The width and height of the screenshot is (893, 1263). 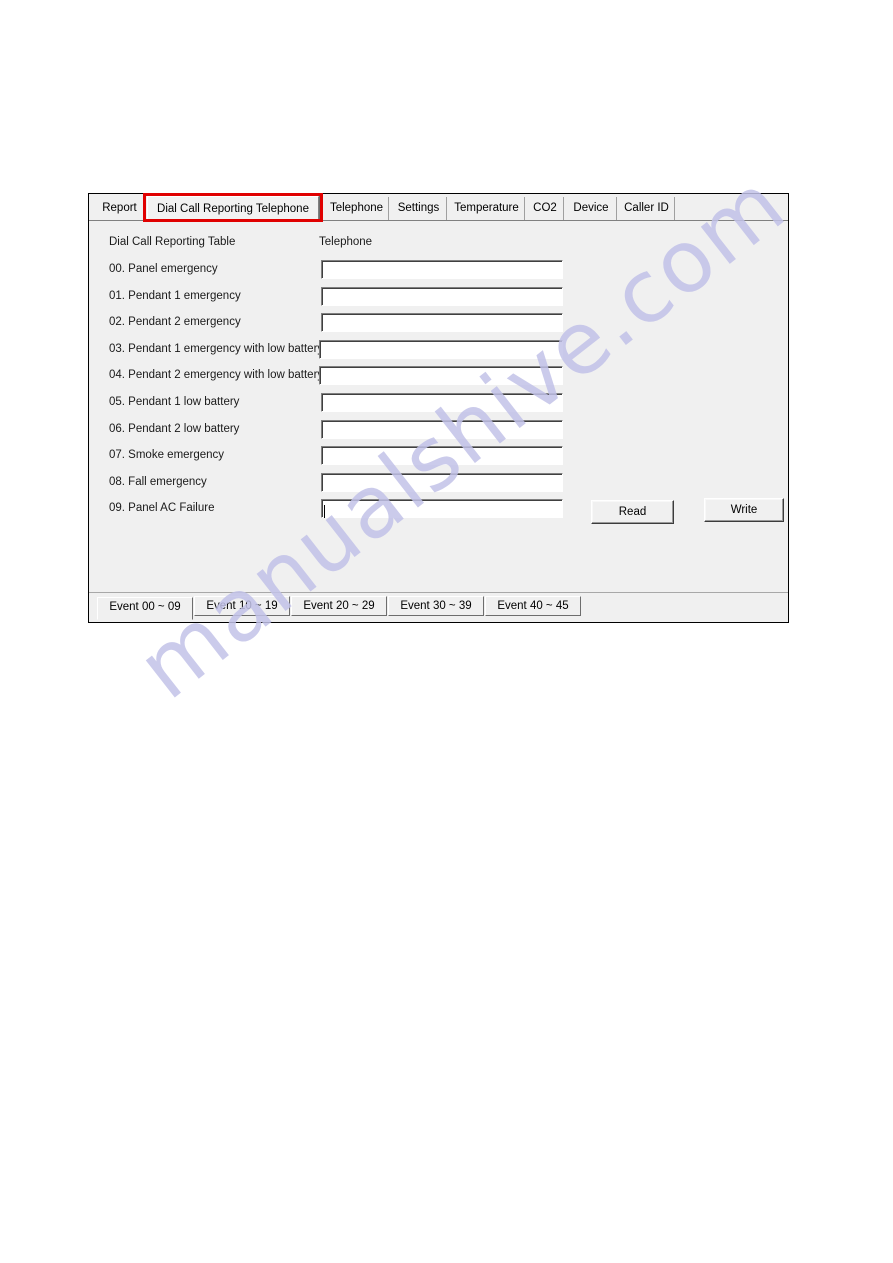 I want to click on top-tab-telephone: Telephone, so click(x=357, y=208).